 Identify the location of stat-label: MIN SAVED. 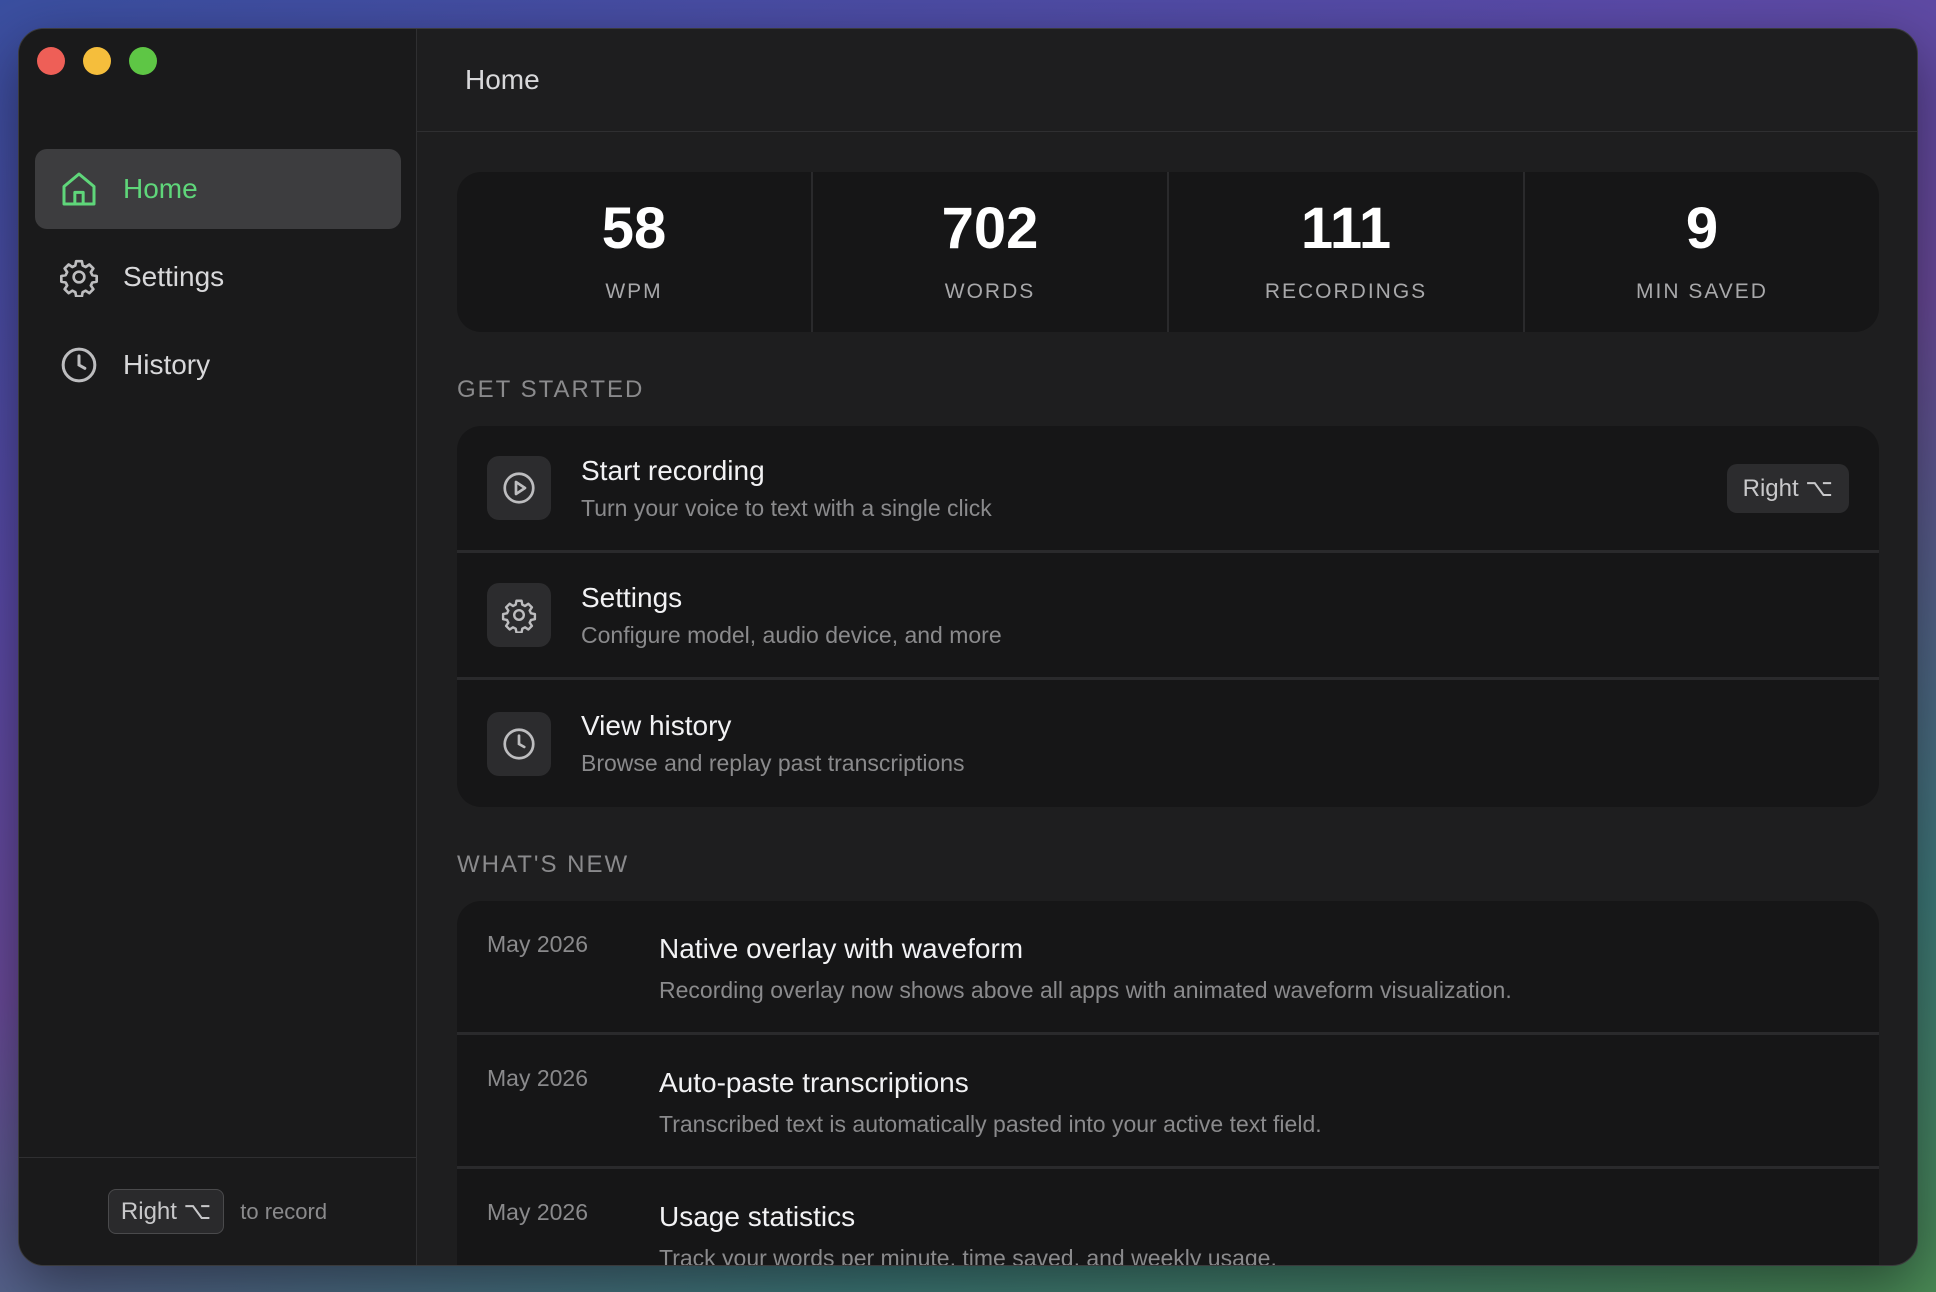
(1702, 291).